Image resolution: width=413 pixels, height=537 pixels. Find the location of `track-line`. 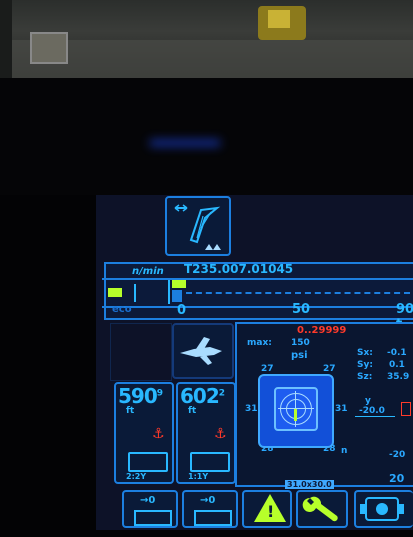

track-line is located at coordinates (298, 293).